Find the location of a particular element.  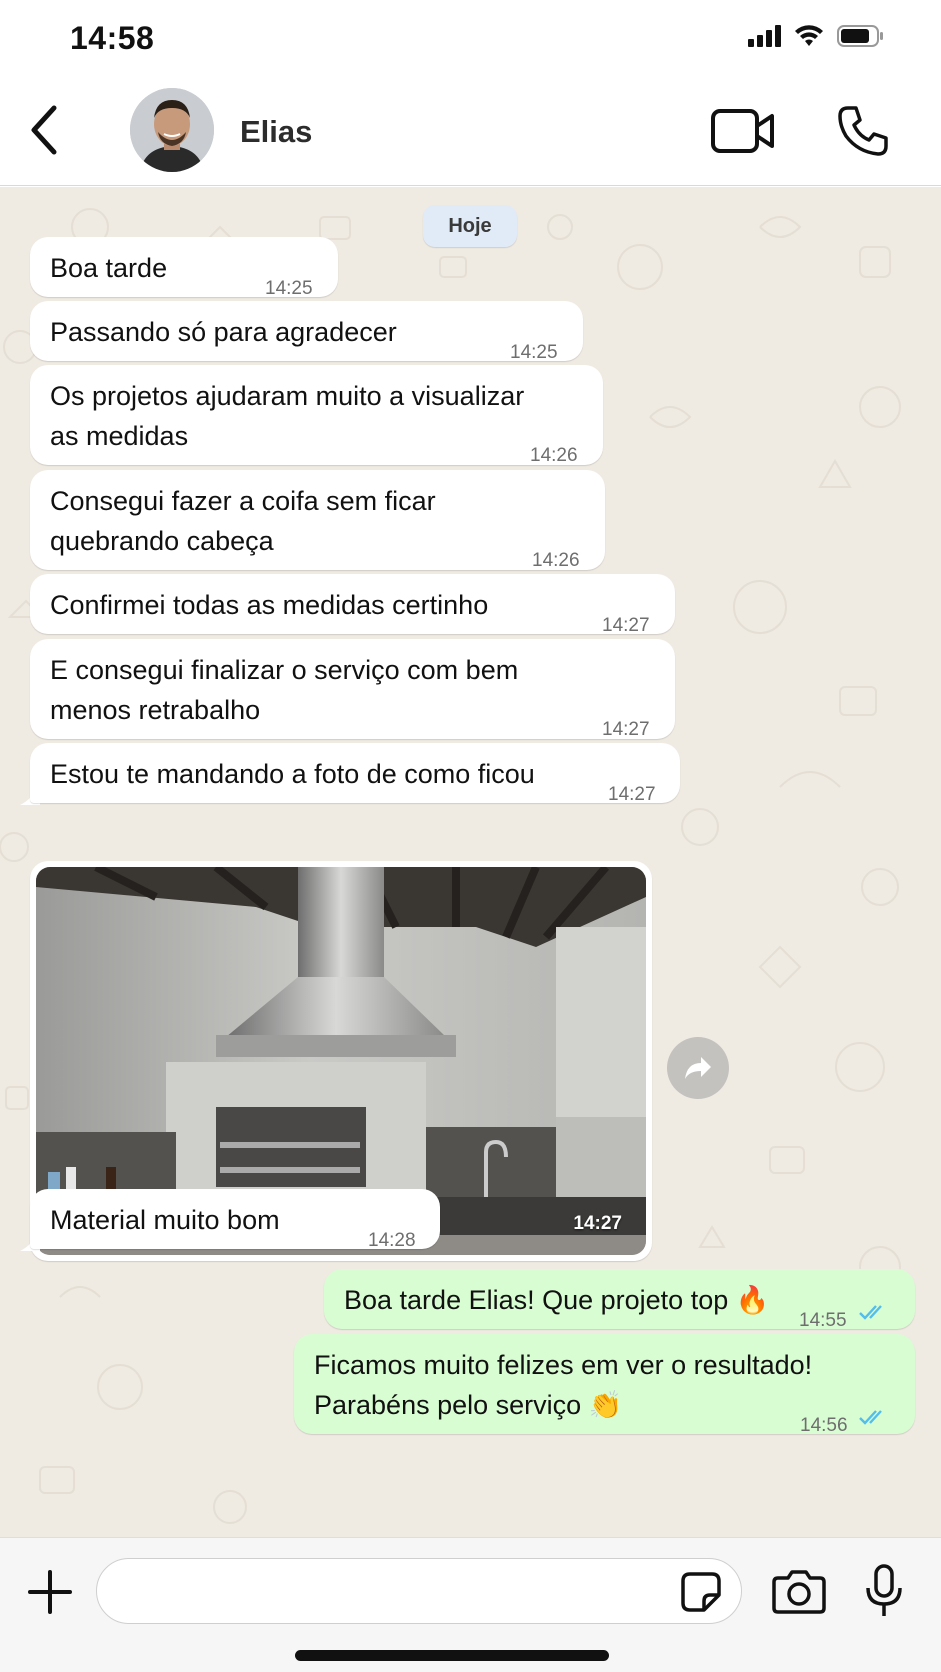

voice-call-button is located at coordinates (863, 131).